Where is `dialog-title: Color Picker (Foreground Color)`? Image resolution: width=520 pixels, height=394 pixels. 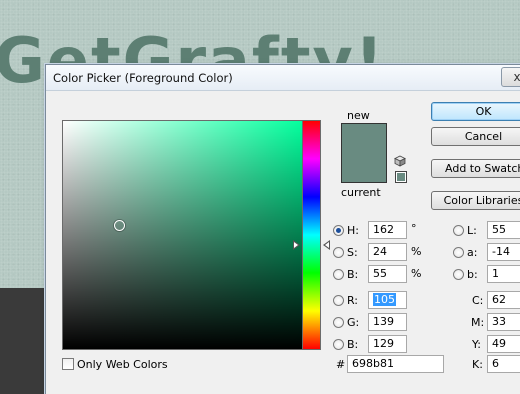
dialog-title: Color Picker (Foreground Color) is located at coordinates (143, 78).